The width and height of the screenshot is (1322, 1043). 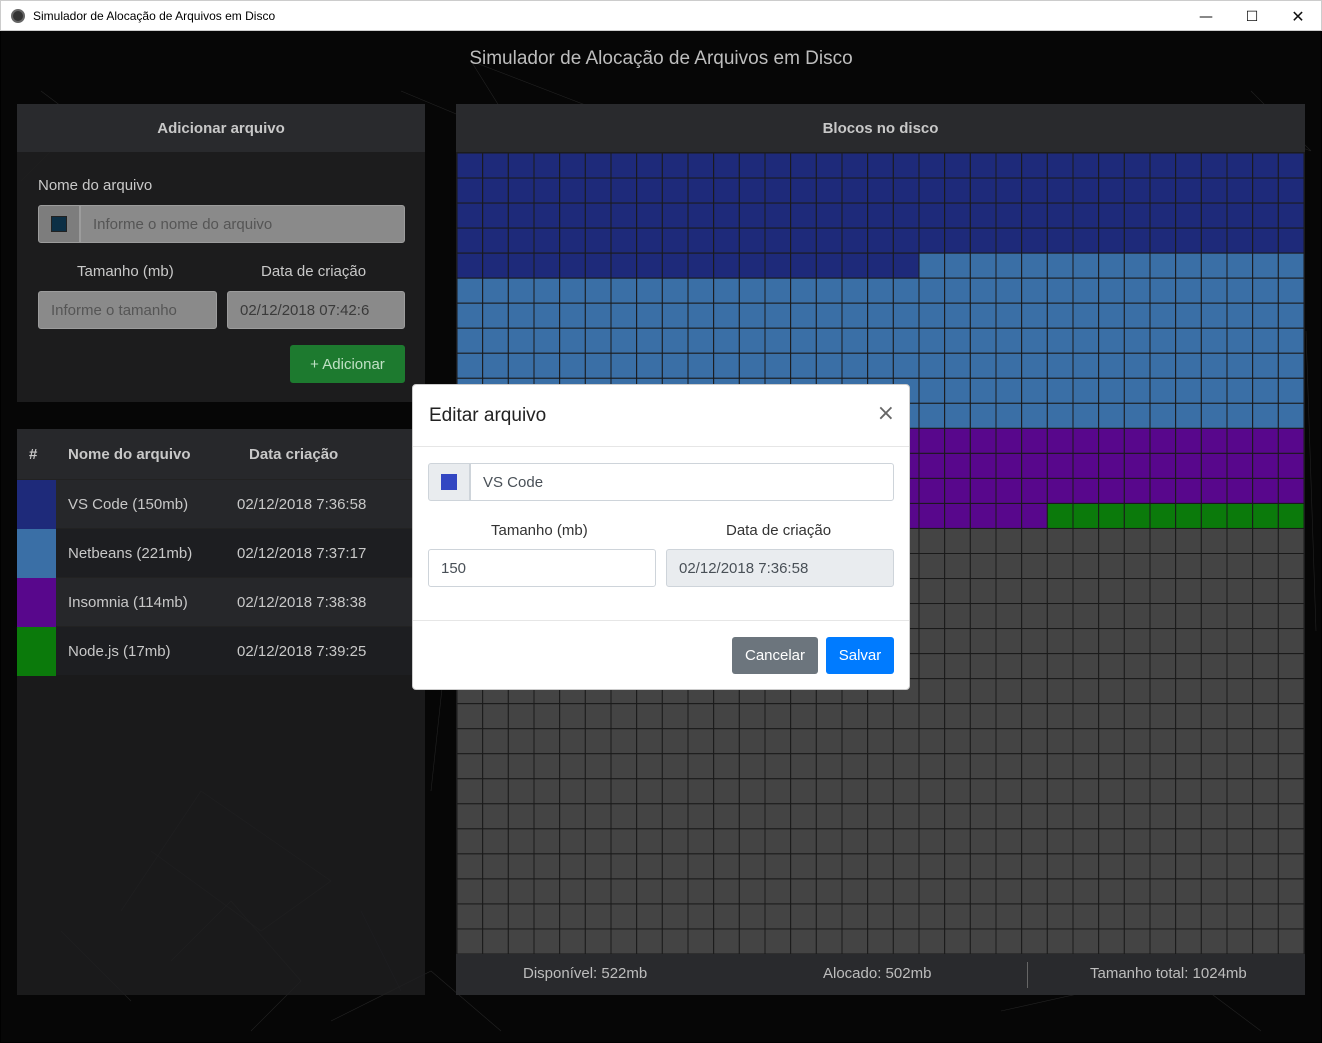 What do you see at coordinates (682, 482) in the screenshot?
I see `edit-name-input: VS Code` at bounding box center [682, 482].